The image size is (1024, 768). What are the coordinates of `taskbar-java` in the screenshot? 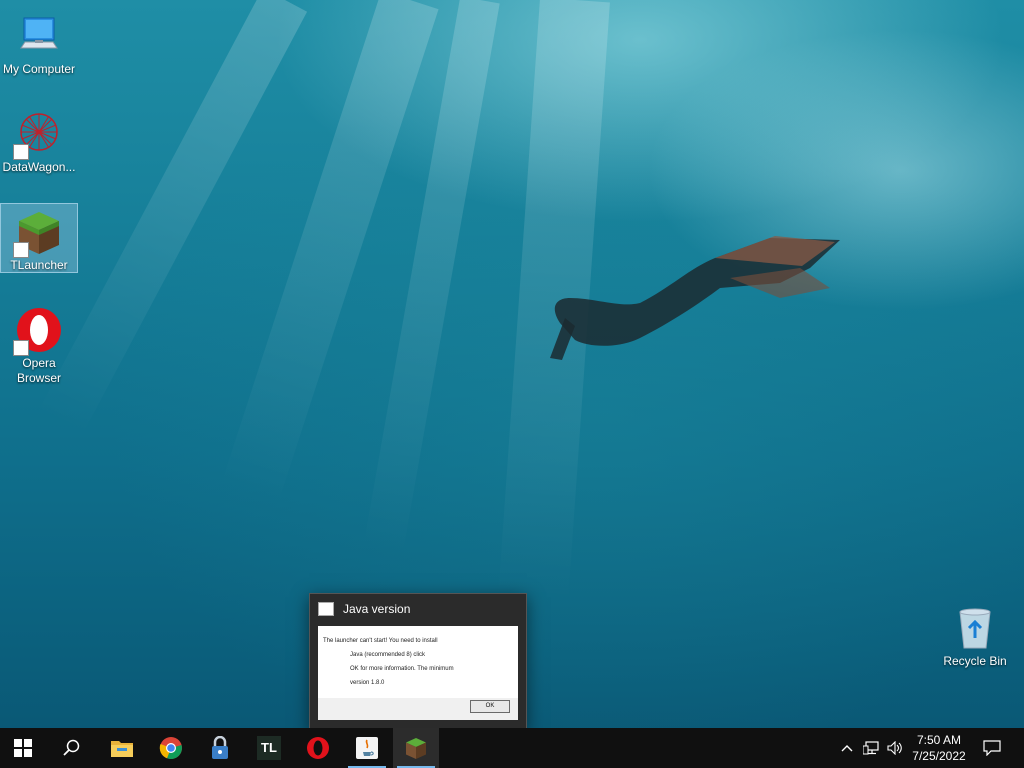 It's located at (367, 748).